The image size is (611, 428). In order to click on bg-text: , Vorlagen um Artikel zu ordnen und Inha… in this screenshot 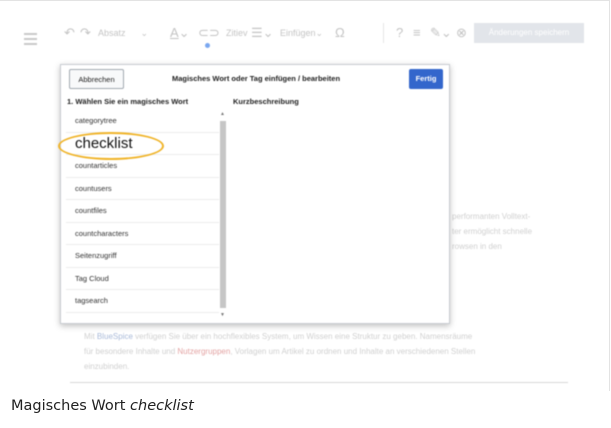, I will do `click(353, 351)`.